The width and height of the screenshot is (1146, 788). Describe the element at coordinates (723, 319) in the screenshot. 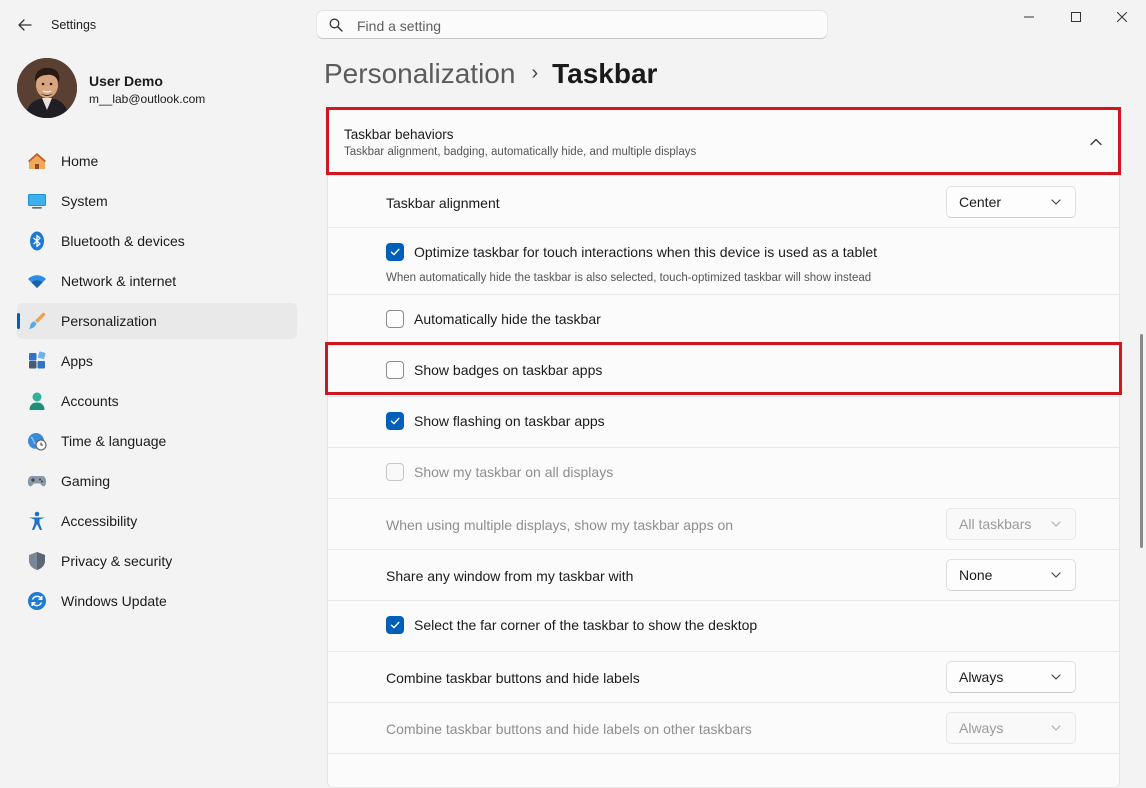

I see `setting-row-autohide: Automatically hide the taskbar` at that location.